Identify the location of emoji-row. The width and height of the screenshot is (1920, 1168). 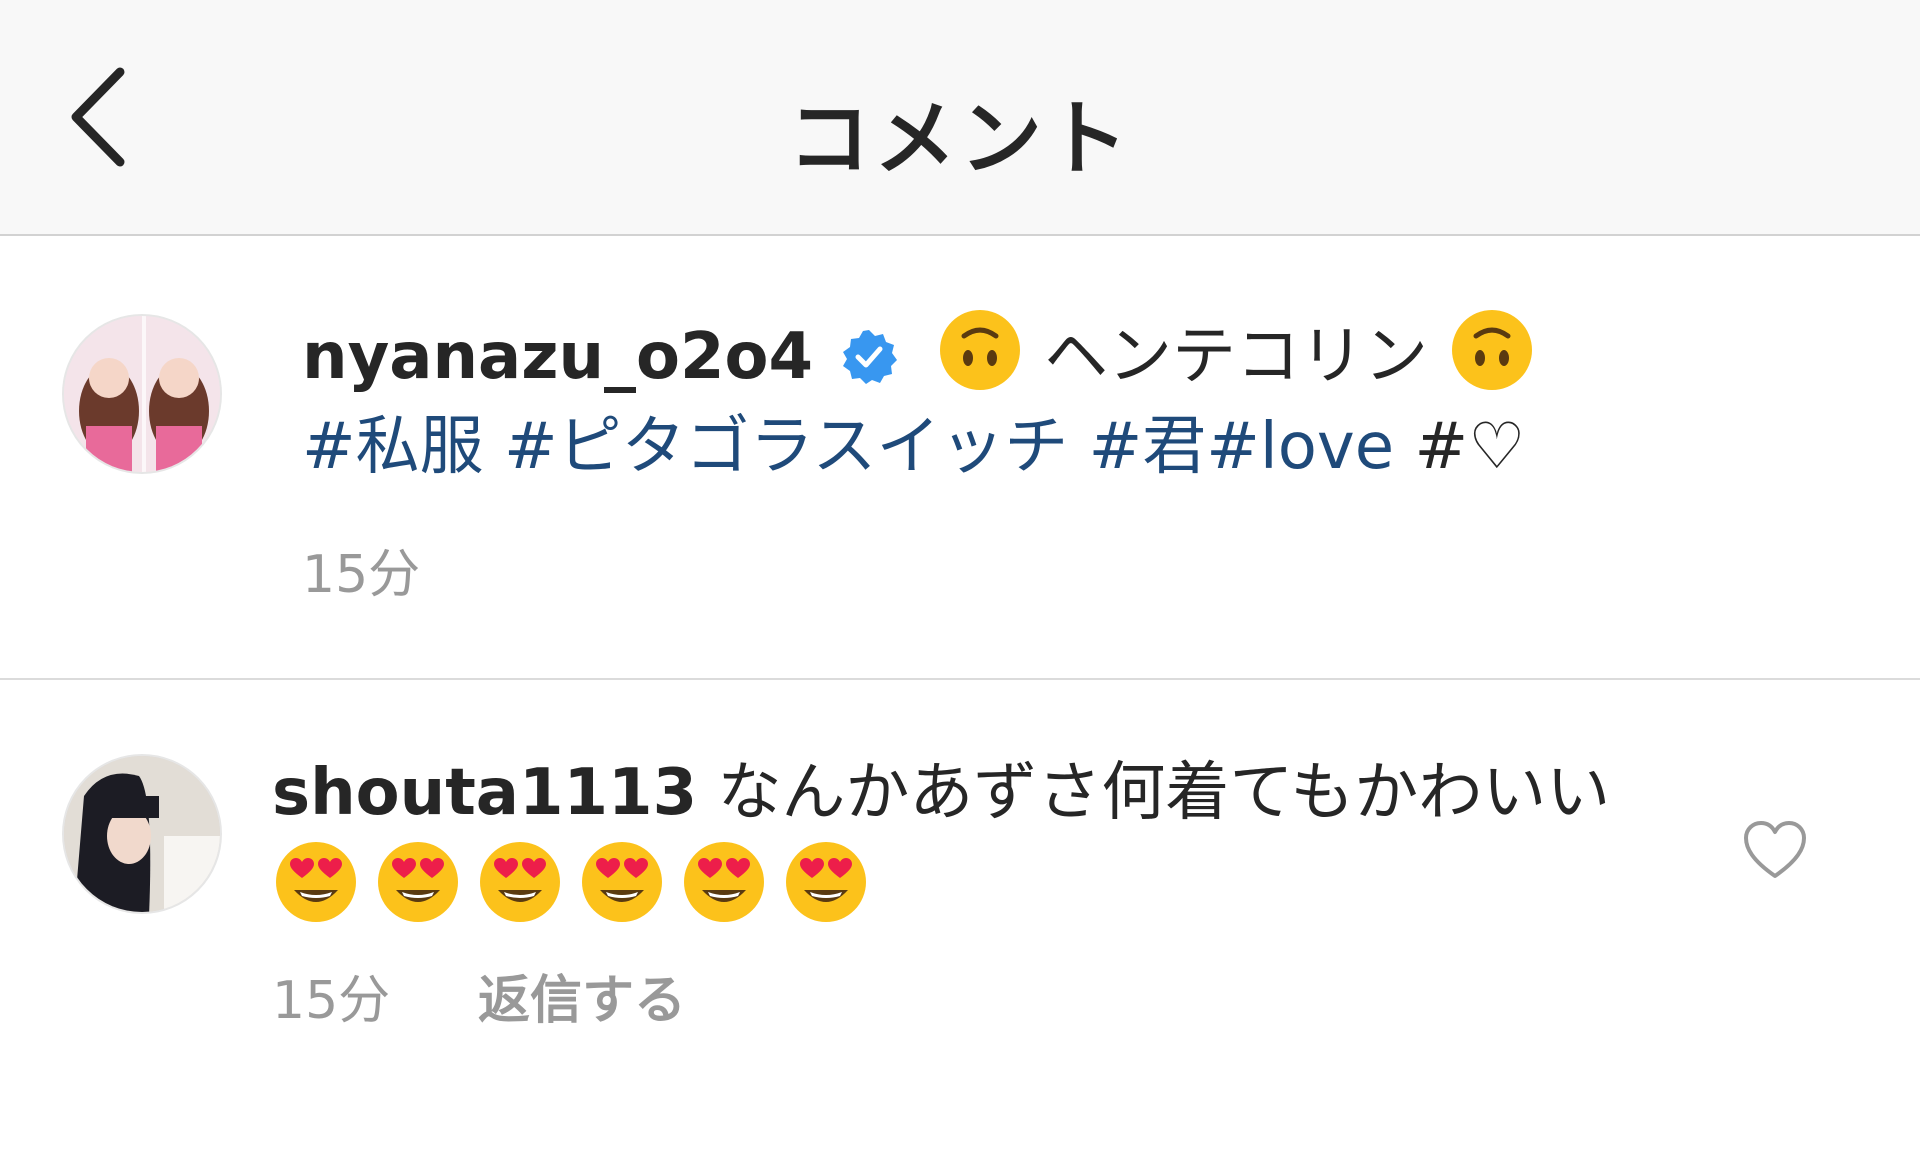
(578, 885).